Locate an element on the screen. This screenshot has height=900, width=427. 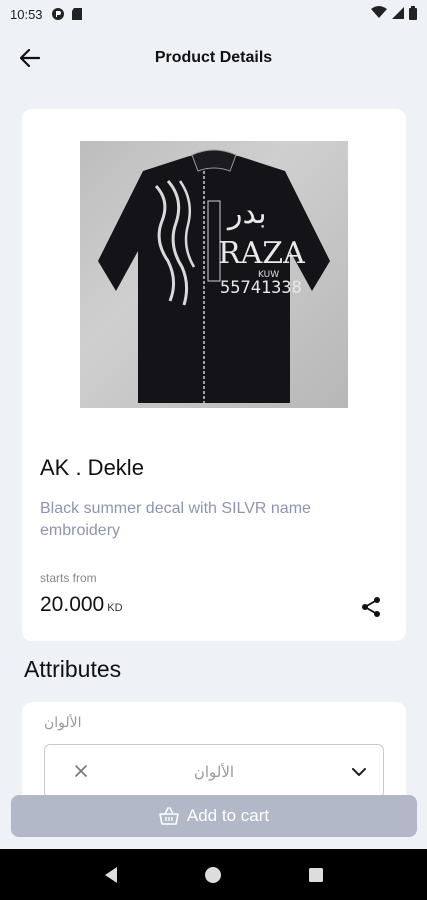
app-notification-icon is located at coordinates (58, 14).